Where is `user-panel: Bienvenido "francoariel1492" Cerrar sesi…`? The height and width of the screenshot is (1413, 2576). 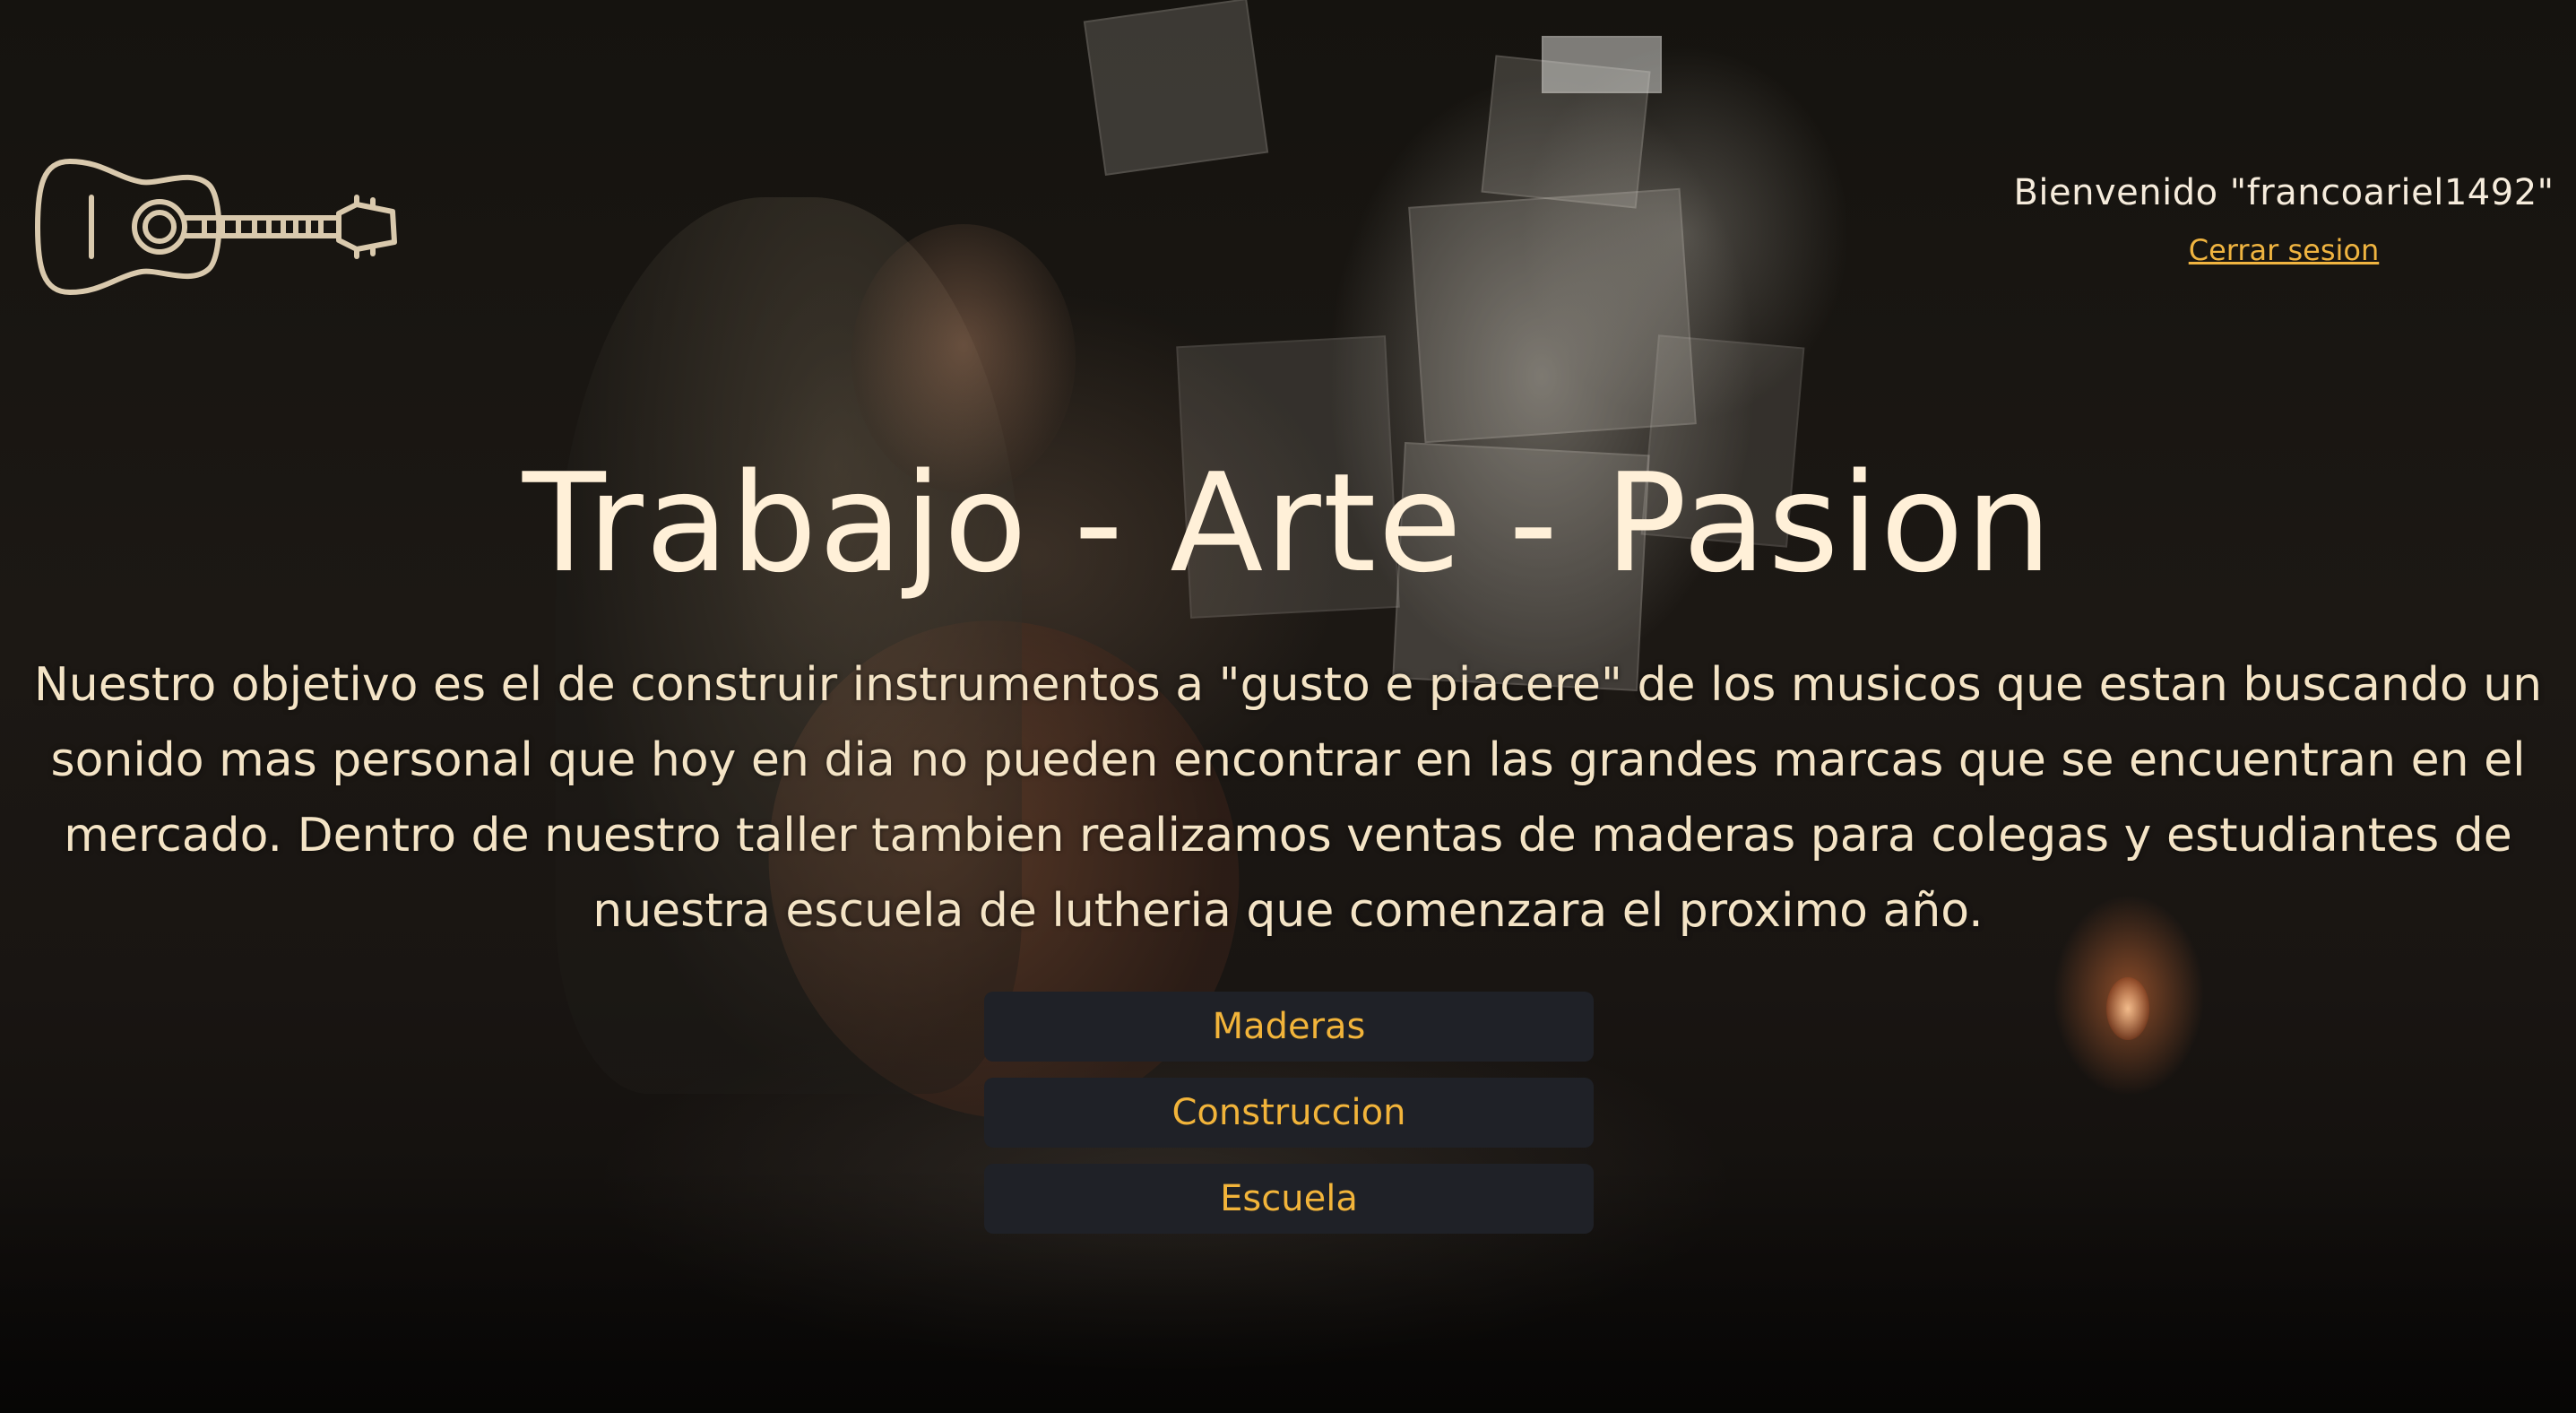
user-panel: Bienvenido "francoariel1492" Cerrar sesi… is located at coordinates (2284, 219).